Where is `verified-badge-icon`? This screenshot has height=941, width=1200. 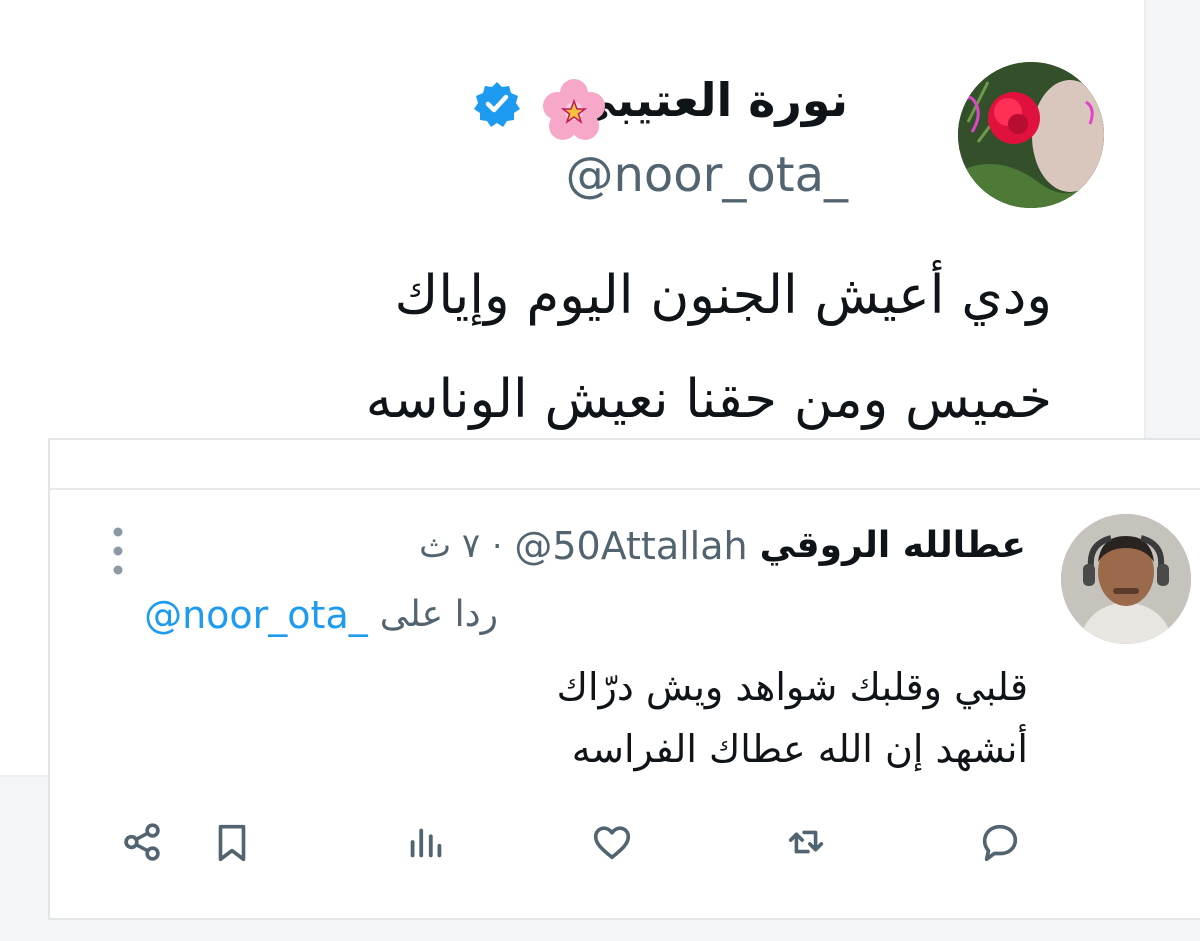
verified-badge-icon is located at coordinates (497, 104).